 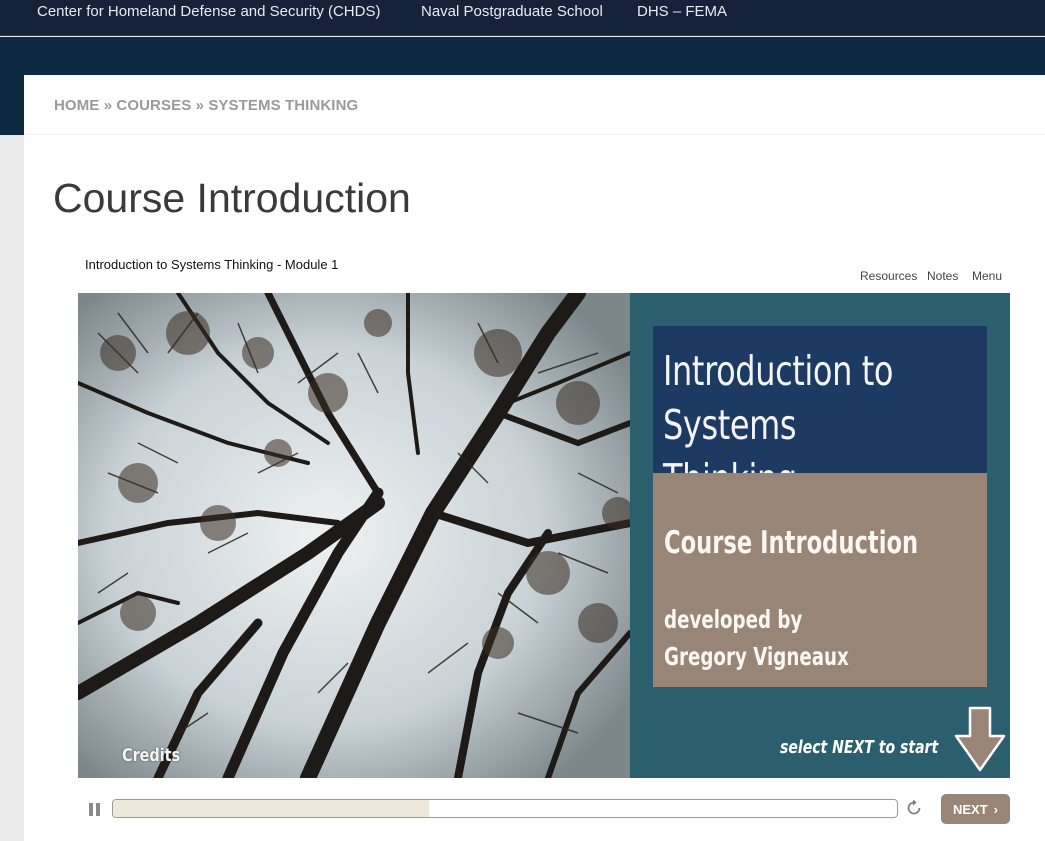 What do you see at coordinates (206, 105) in the screenshot?
I see `breadcrumb: HOME » COURSES » SYSTEMS THINKING` at bounding box center [206, 105].